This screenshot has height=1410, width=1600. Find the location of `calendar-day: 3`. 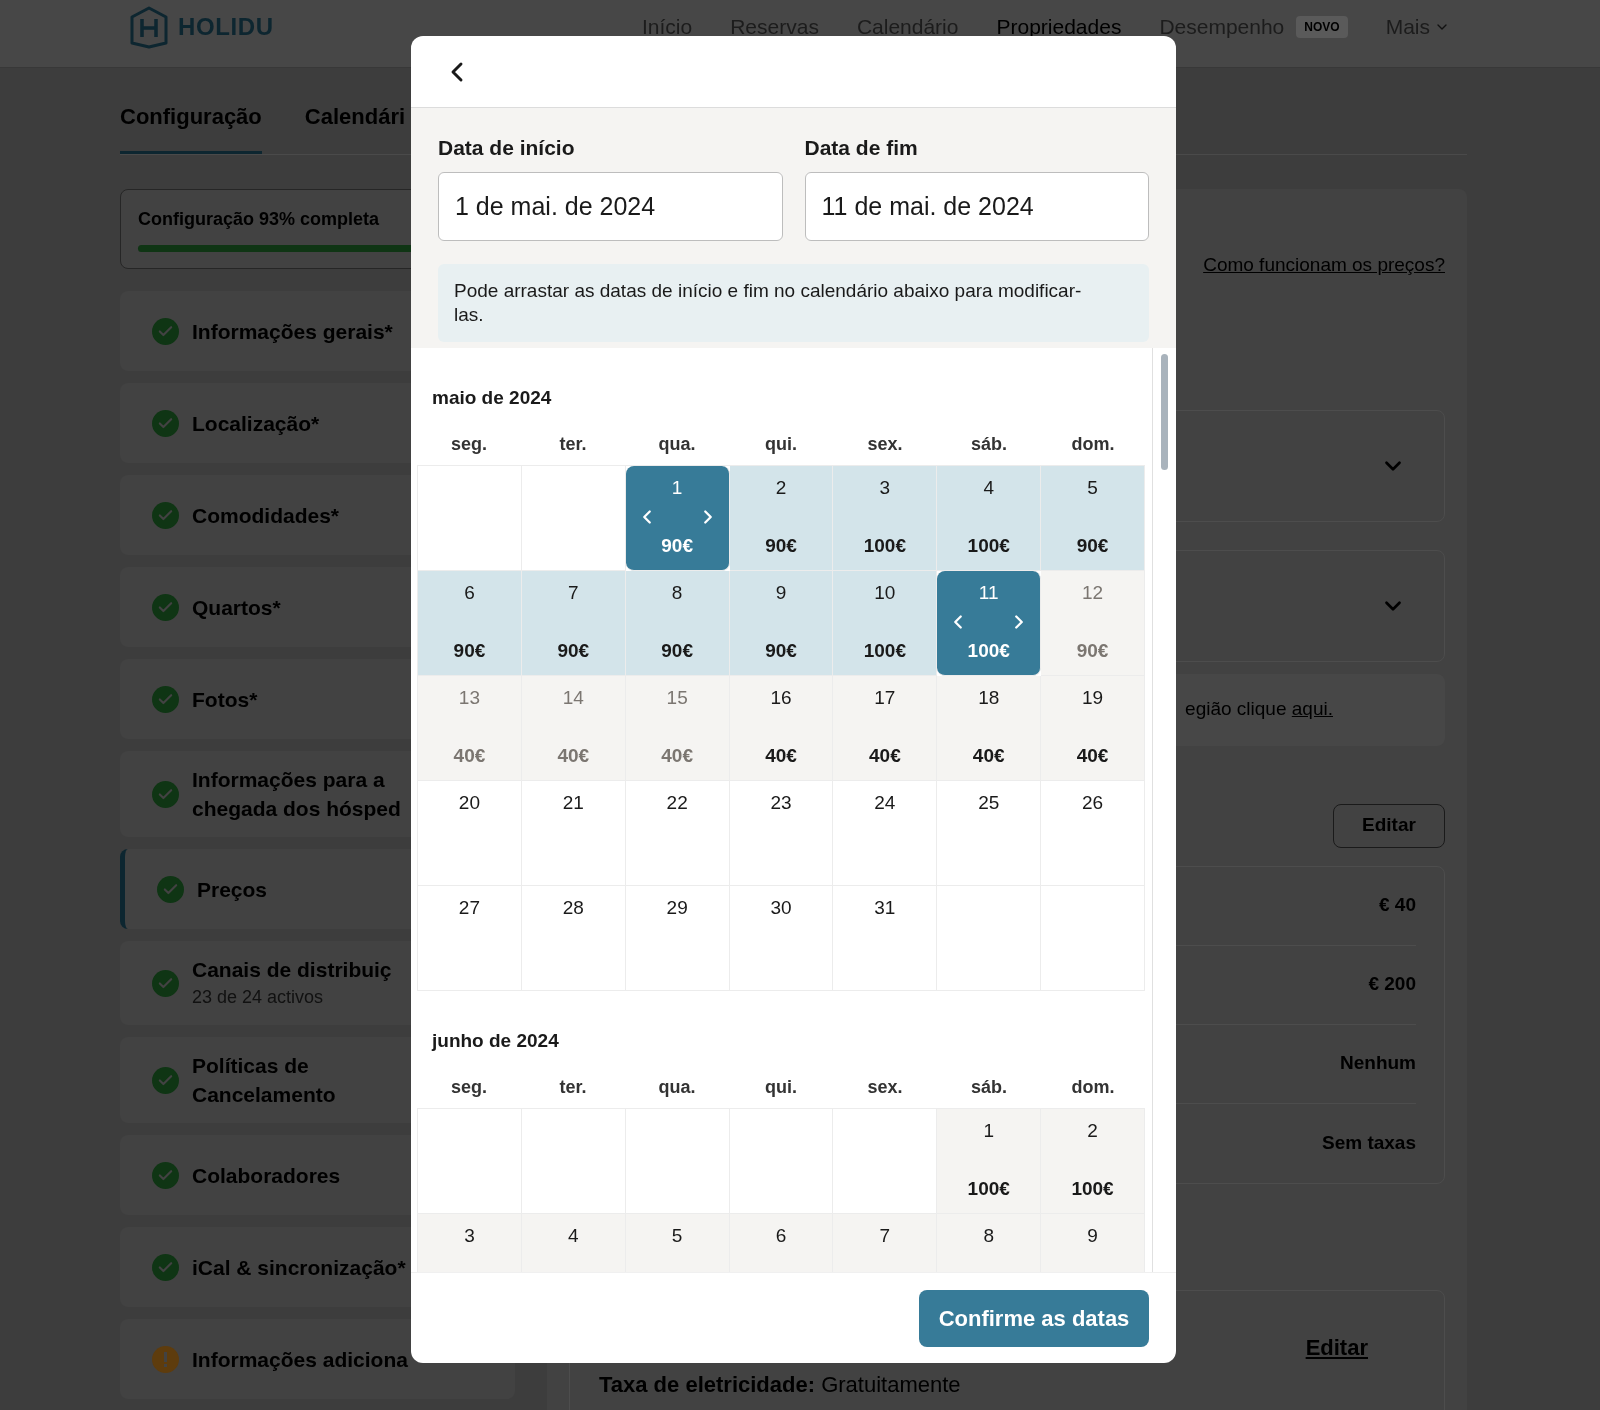

calendar-day: 3 is located at coordinates (470, 1243).